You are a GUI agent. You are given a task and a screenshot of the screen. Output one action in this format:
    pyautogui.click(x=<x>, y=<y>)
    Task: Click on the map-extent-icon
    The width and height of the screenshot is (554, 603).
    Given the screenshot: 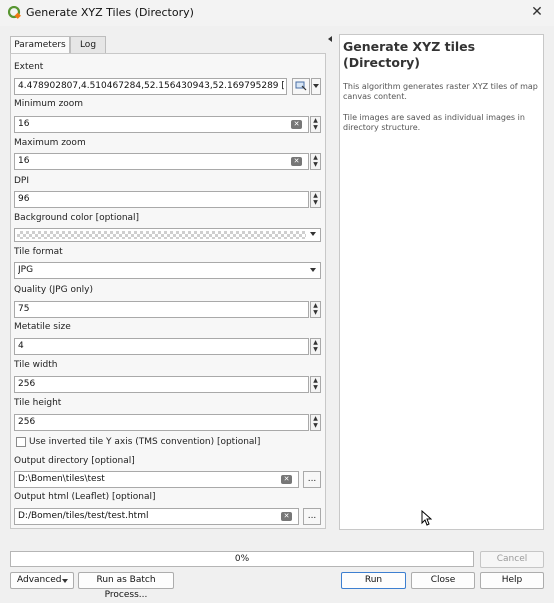 What is the action you would take?
    pyautogui.click(x=301, y=86)
    